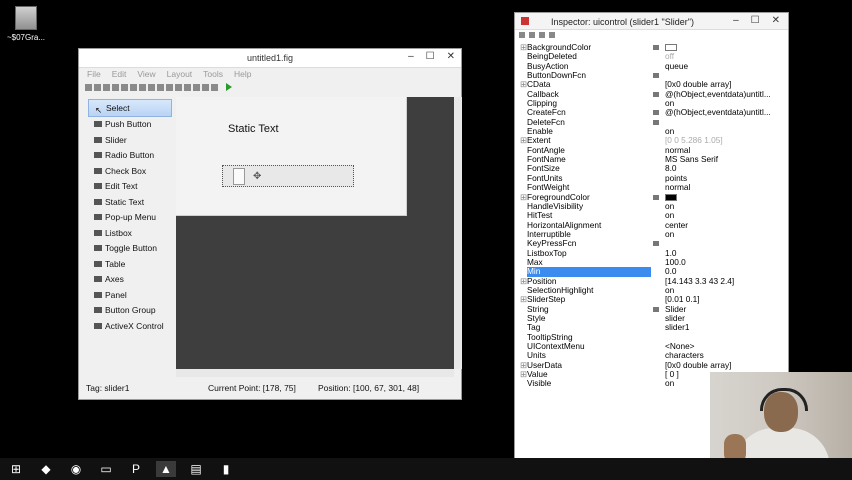 This screenshot has height=480, width=852. I want to click on expand-icon, so click(542, 35).